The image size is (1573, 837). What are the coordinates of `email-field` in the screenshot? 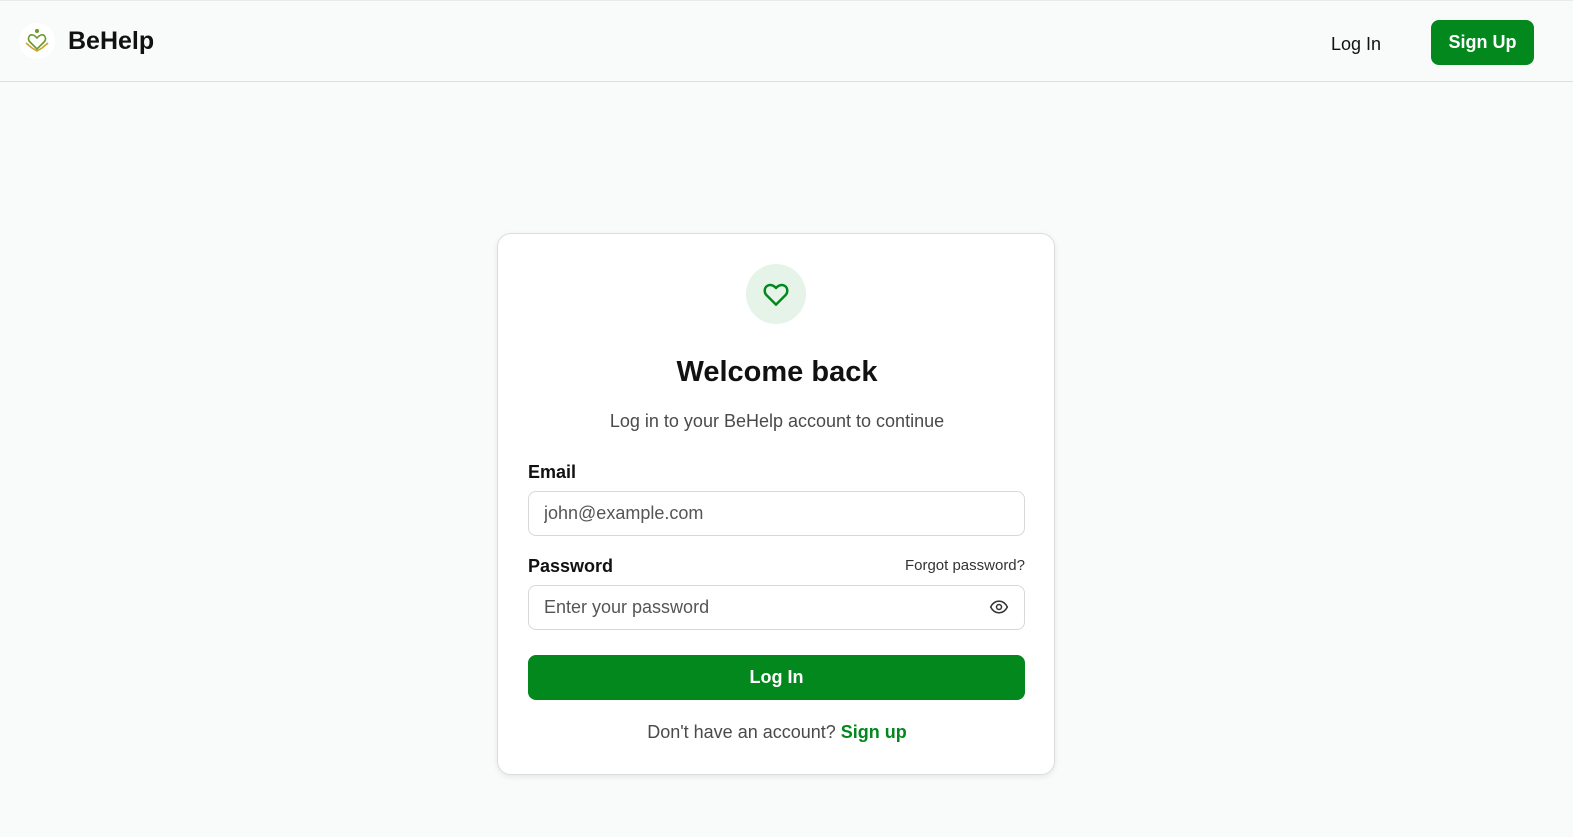 It's located at (776, 513).